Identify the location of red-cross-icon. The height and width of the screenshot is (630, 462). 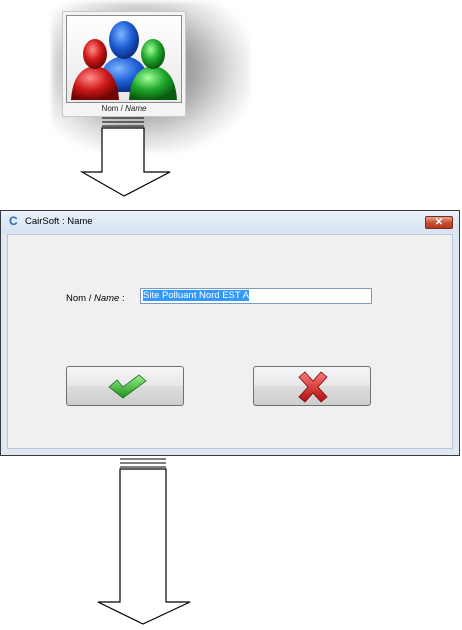
(313, 387).